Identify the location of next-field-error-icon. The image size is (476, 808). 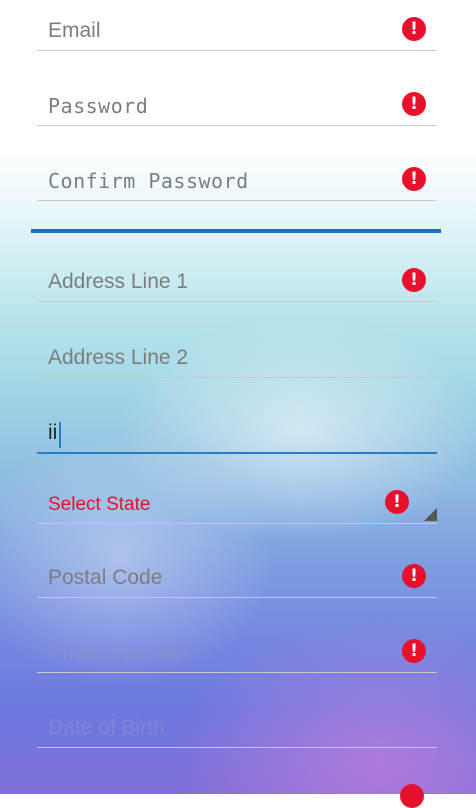
(412, 796).